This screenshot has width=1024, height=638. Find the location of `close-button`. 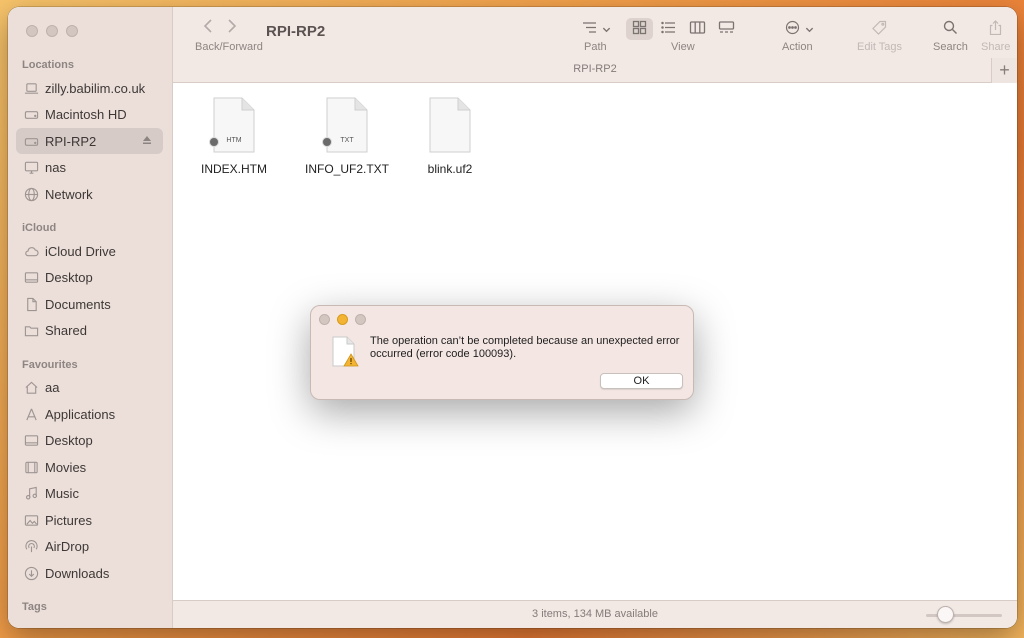

close-button is located at coordinates (32, 31).